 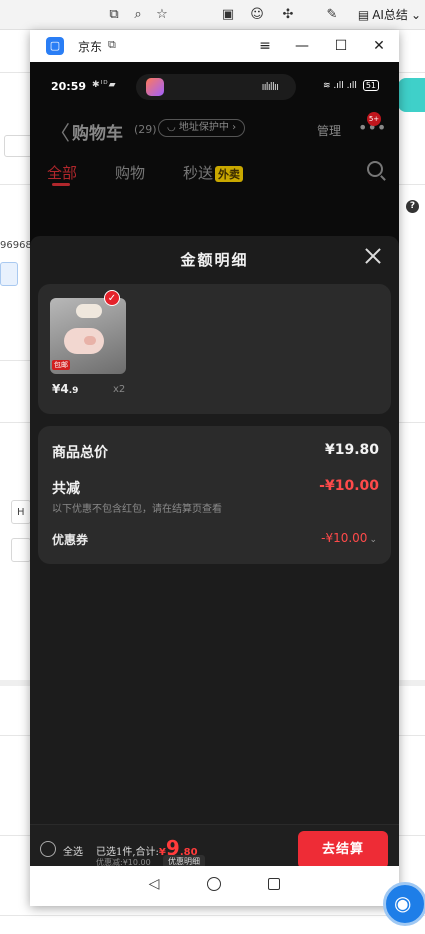 I want to click on minimize-icon: —, so click(x=302, y=46).